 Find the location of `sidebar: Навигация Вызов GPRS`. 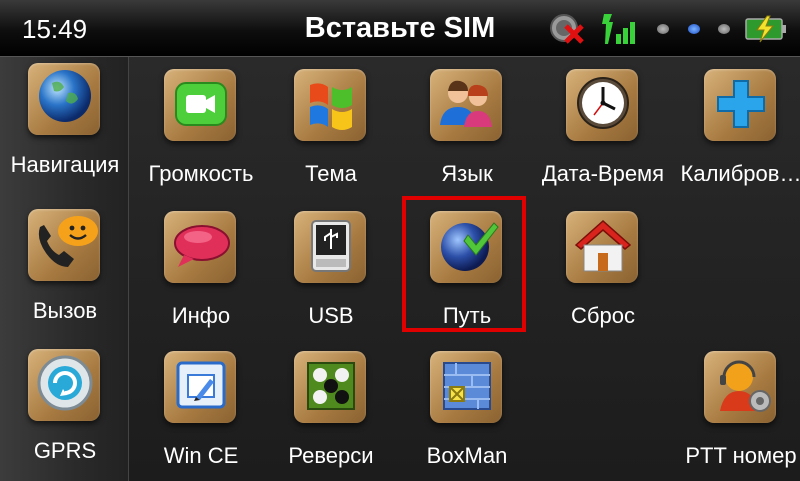

sidebar: Навигация Вызов GPRS is located at coordinates (64, 269).